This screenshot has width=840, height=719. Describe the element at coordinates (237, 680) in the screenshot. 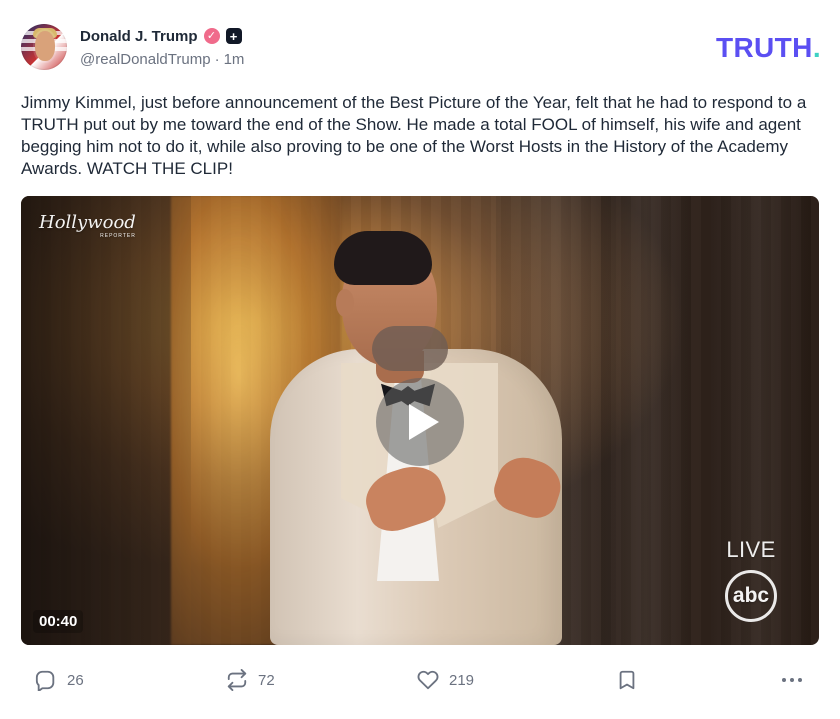

I see `repost-icon` at that location.